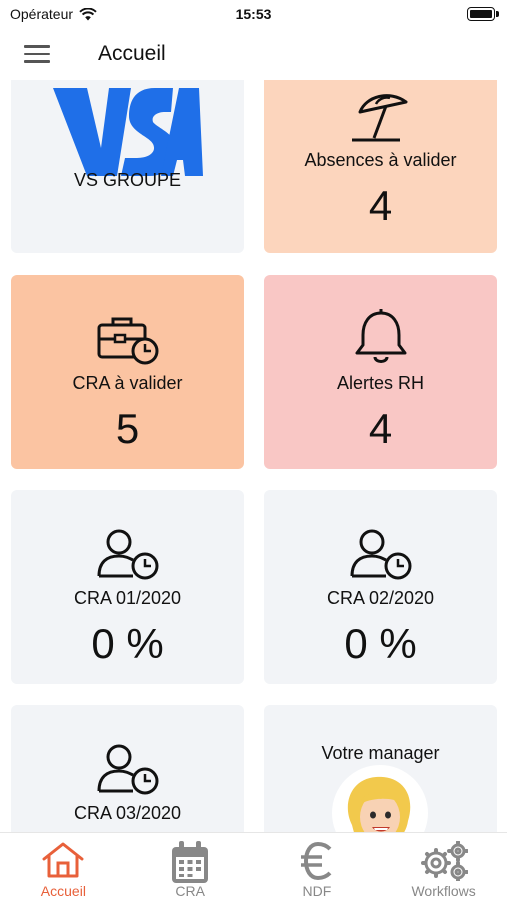 The image size is (507, 900). Describe the element at coordinates (380, 753) in the screenshot. I see `manager-label: Votre manager` at that location.